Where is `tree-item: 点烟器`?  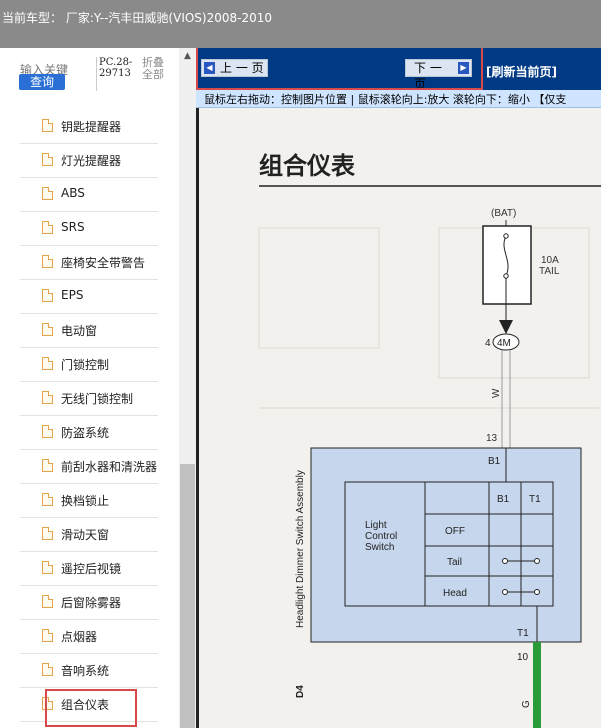
tree-item: 点烟器 is located at coordinates (89, 637).